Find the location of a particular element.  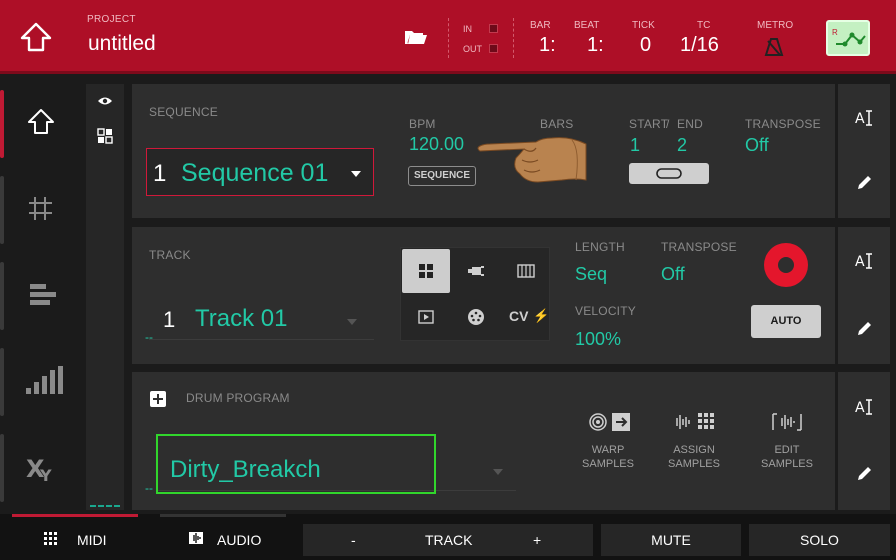

svg-text: Y is located at coordinates (45, 474).